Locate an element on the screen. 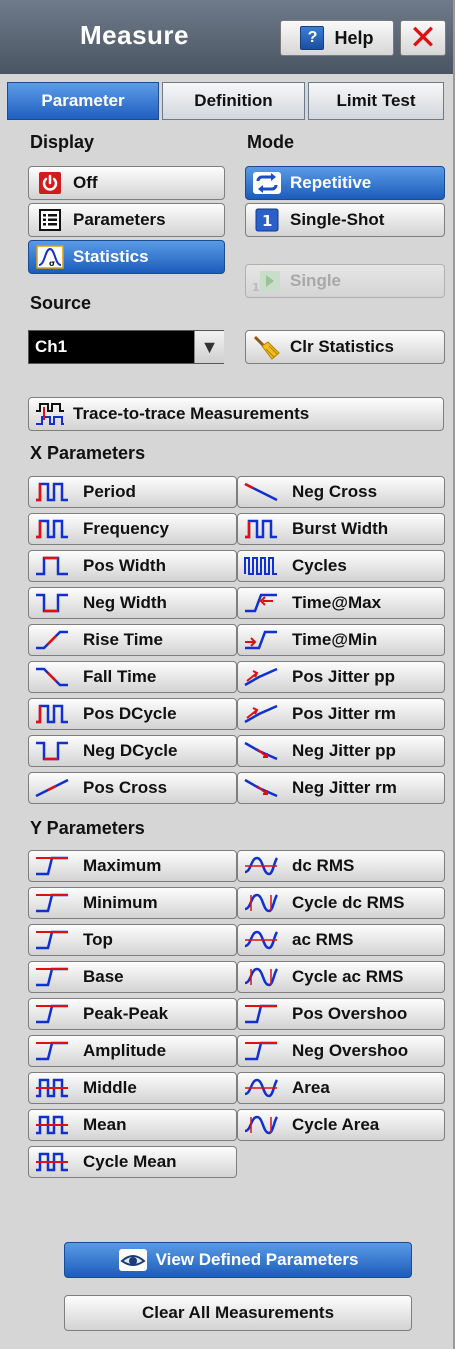  param-minimum-button: Minimum is located at coordinates (132, 903).